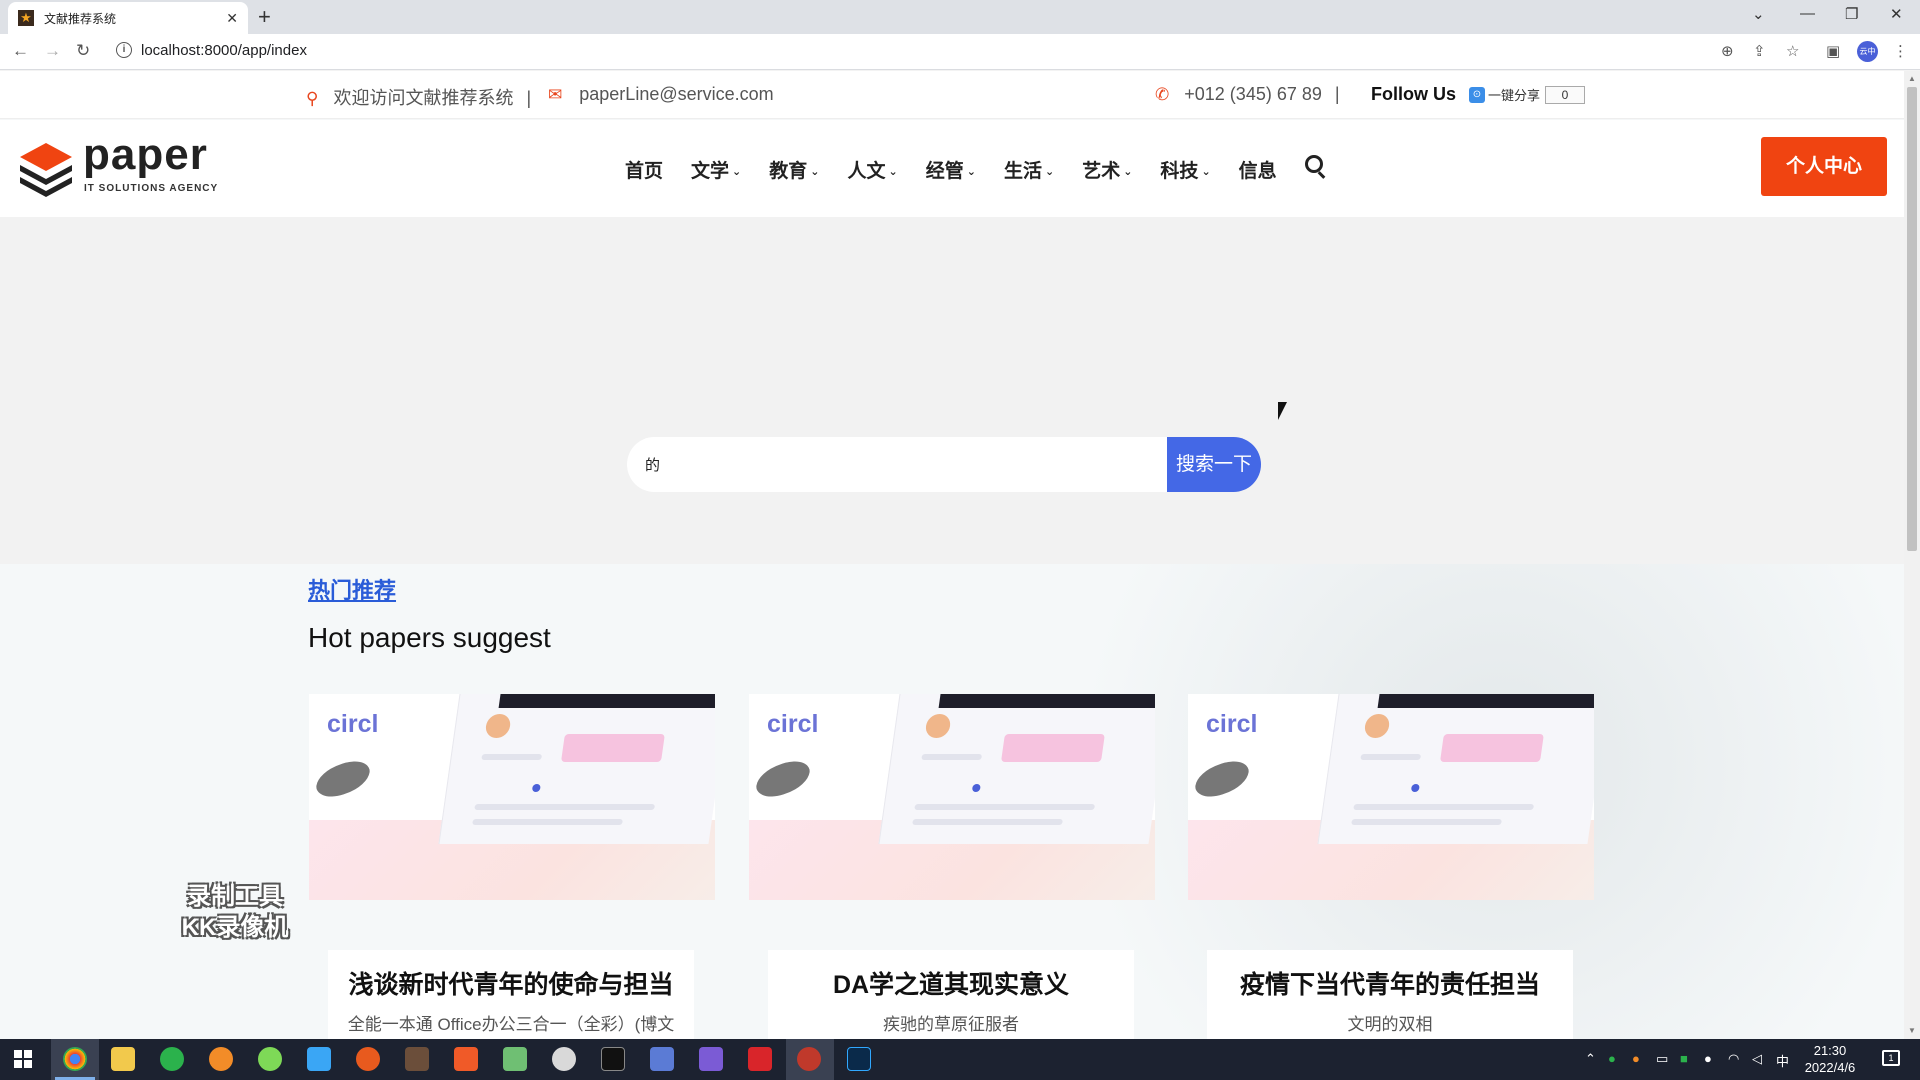 Image resolution: width=1920 pixels, height=1080 pixels. What do you see at coordinates (1830, 1059) in the screenshot?
I see `taskbar-clock: 21:30 2022/4/6` at bounding box center [1830, 1059].